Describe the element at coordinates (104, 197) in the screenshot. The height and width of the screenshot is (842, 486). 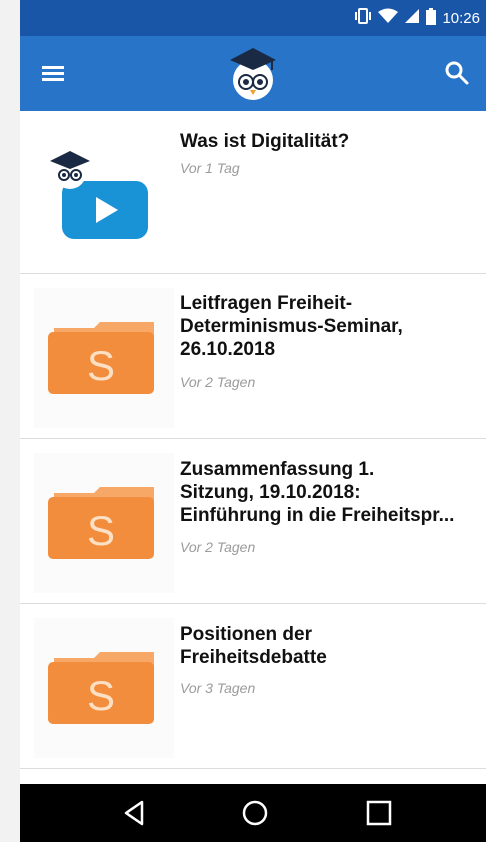
I see `video-thumbnail` at that location.